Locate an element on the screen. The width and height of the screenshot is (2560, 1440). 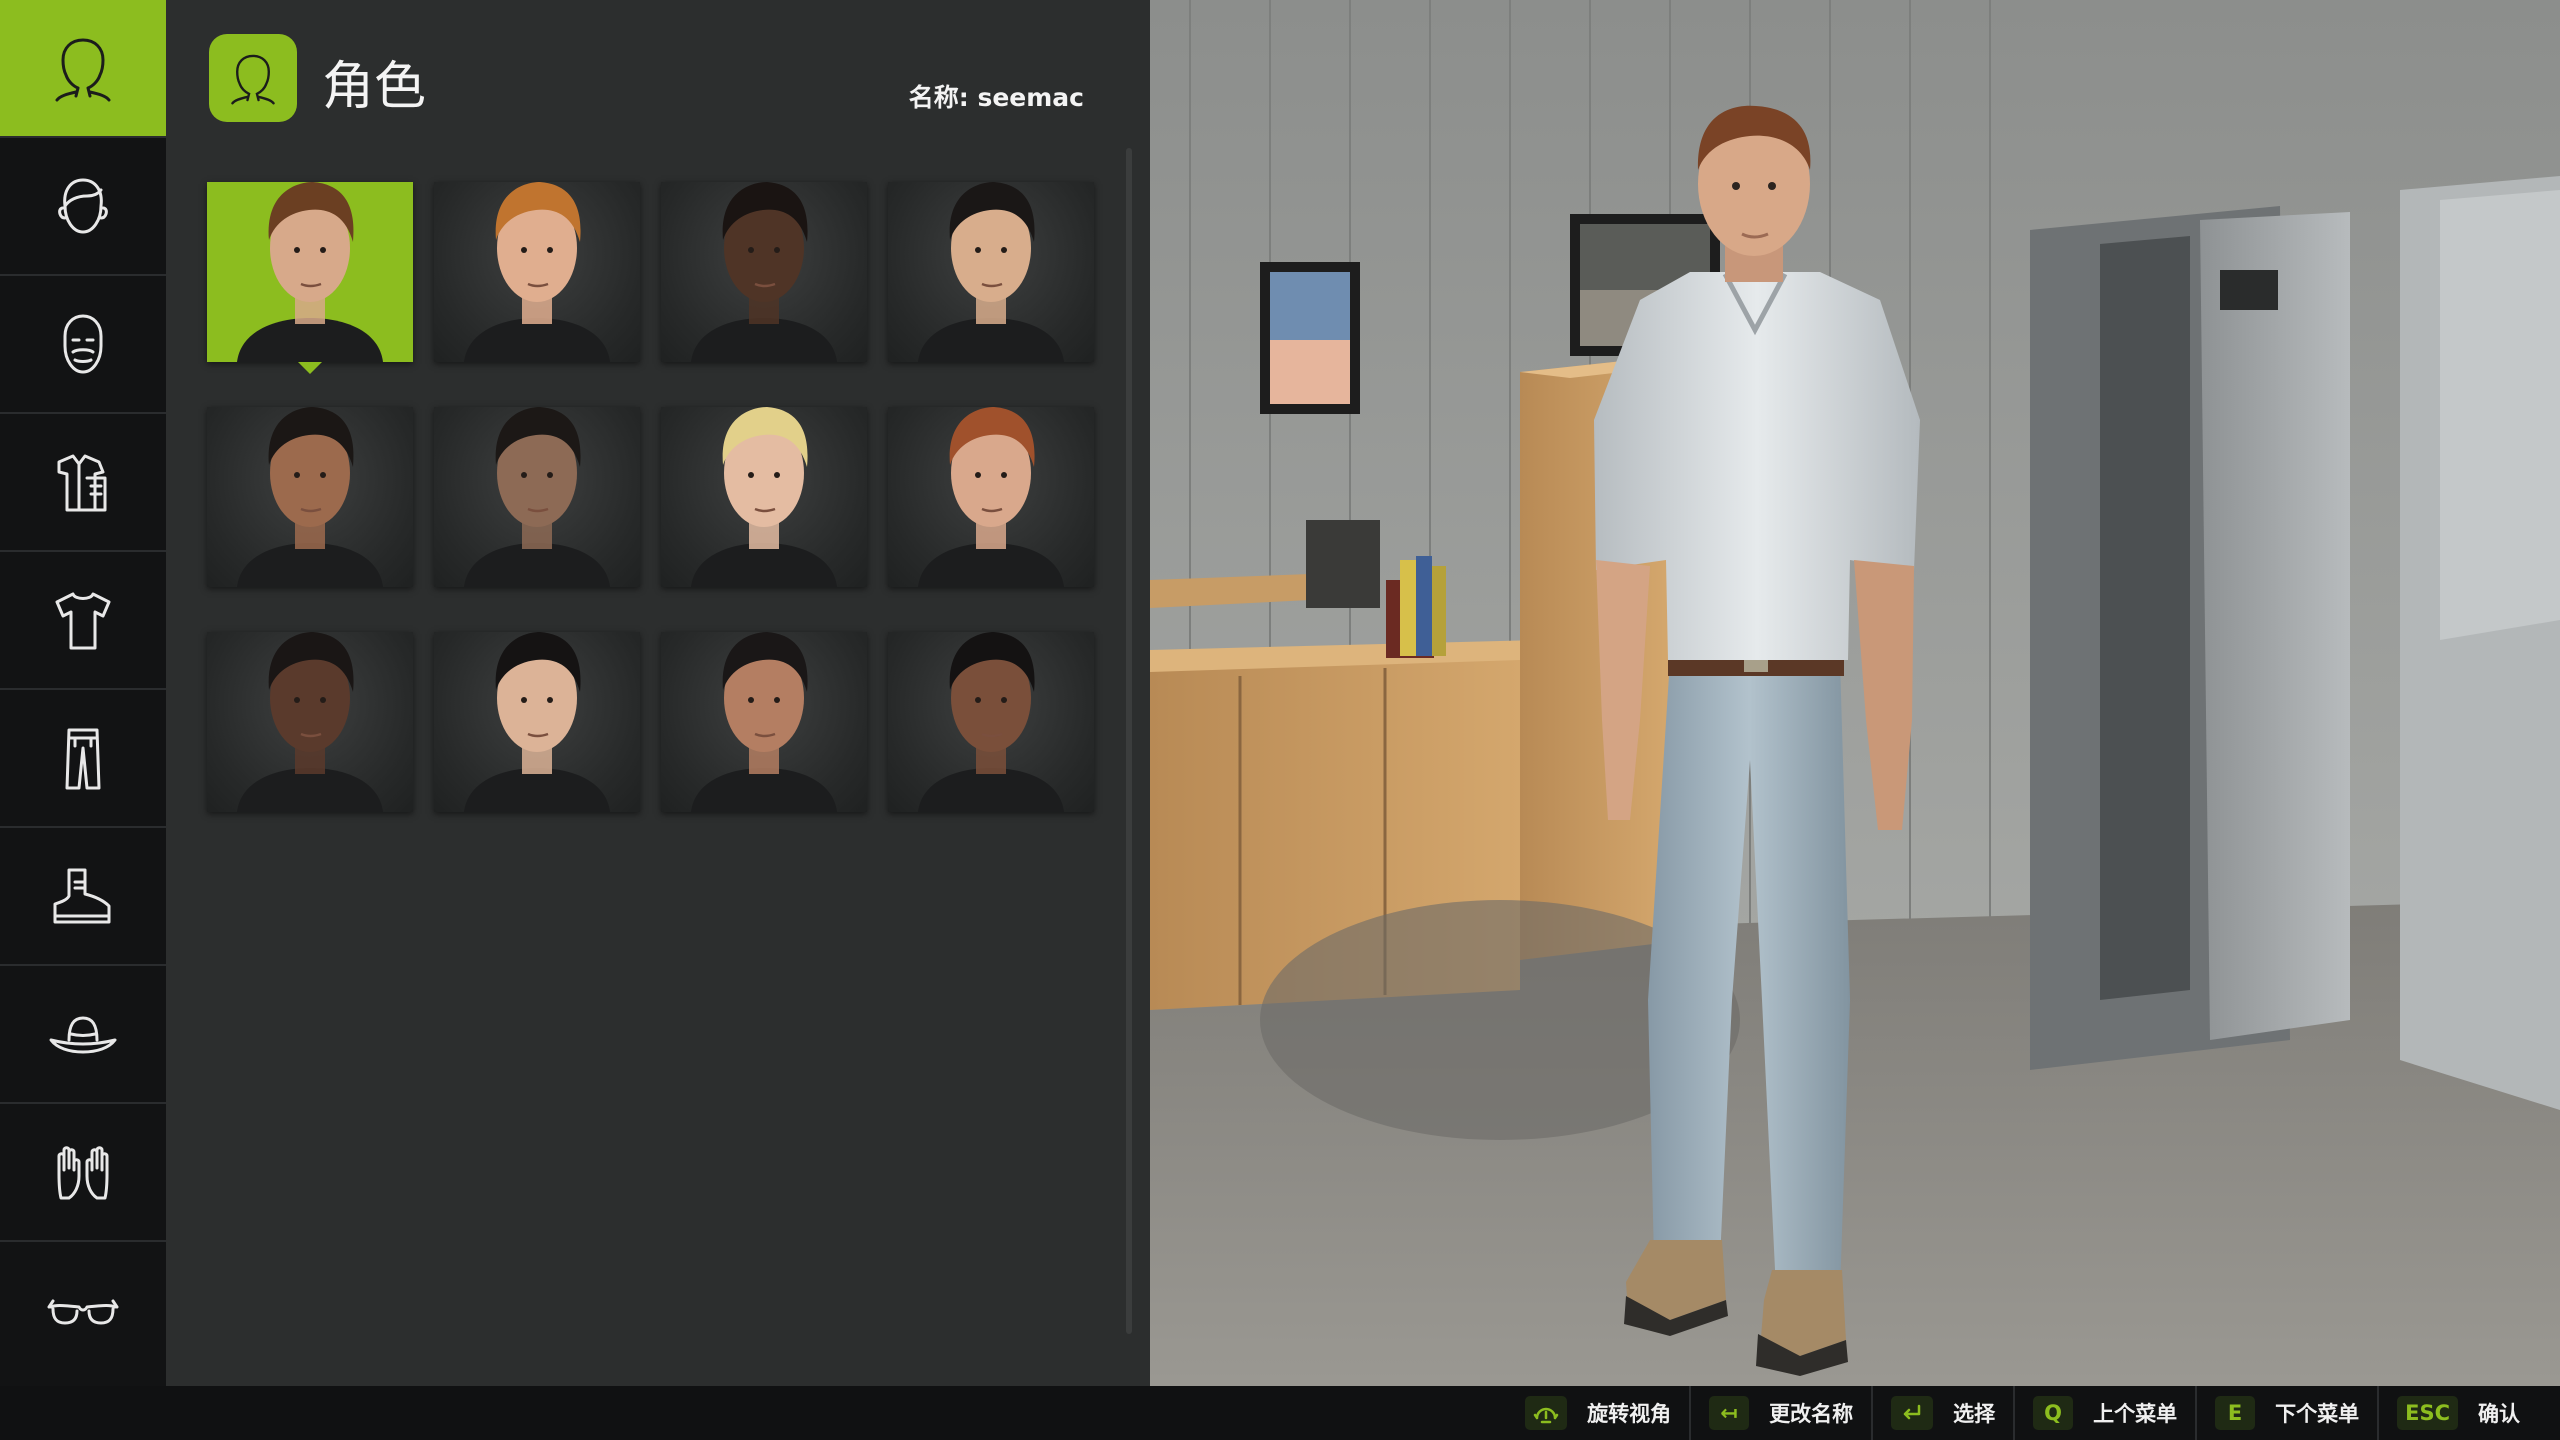
hint-rotate-view: 旋转视角 is located at coordinates (1598, 1413).